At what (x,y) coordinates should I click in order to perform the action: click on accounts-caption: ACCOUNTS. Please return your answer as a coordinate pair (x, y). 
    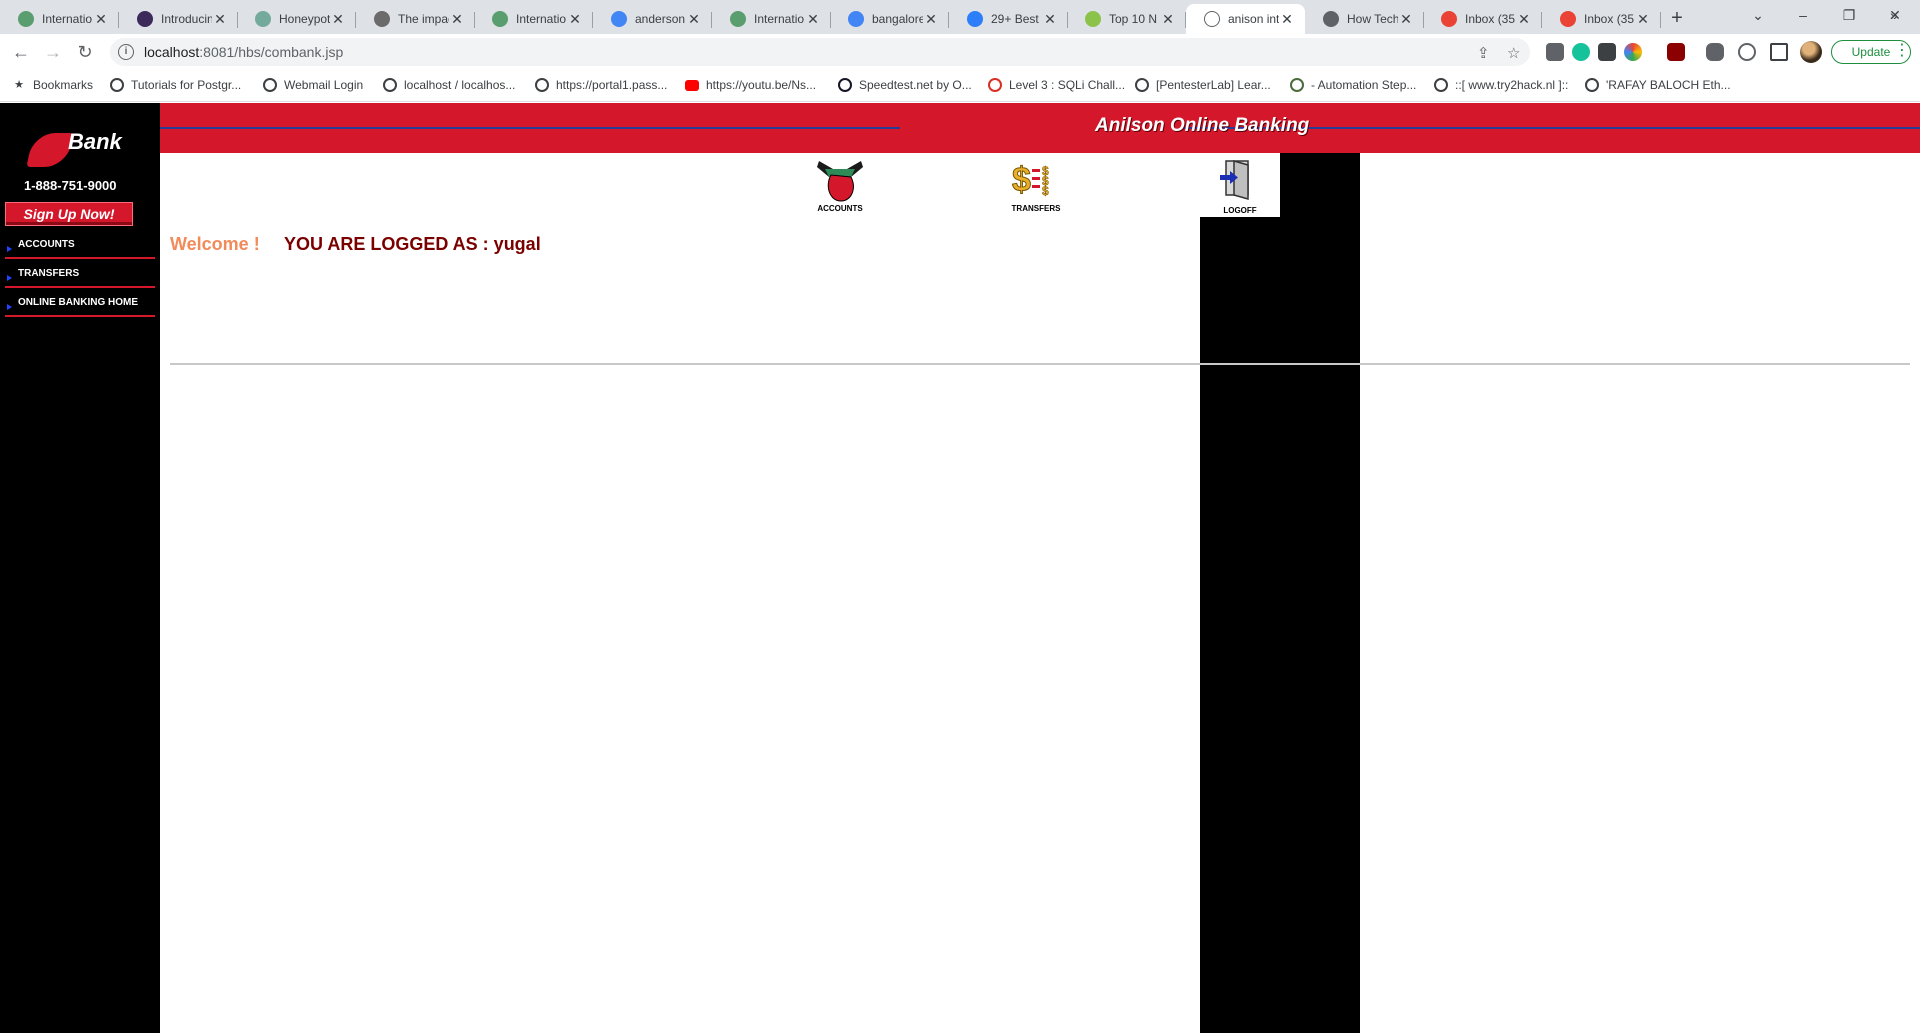
    Looking at the image, I should click on (840, 208).